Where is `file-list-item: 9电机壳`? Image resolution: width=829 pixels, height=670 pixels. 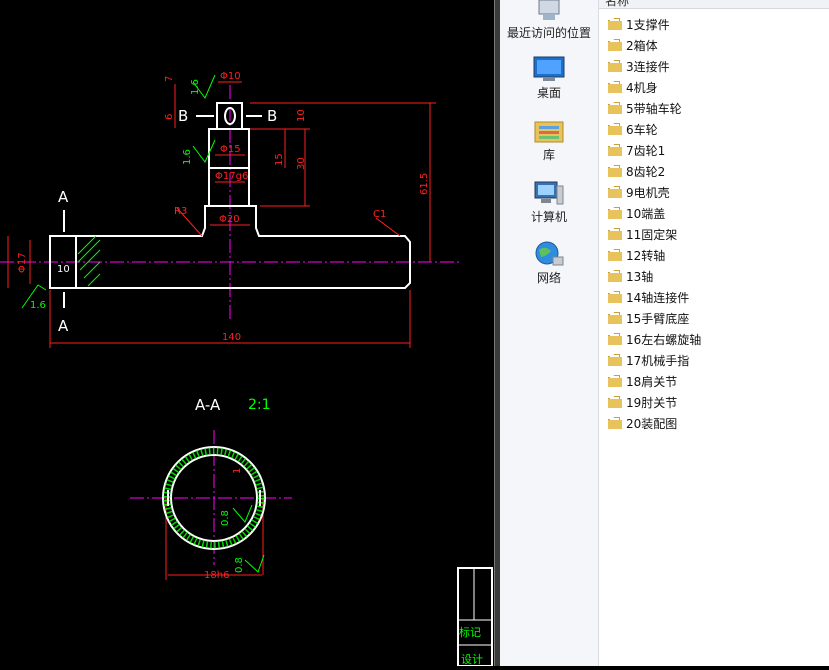 file-list-item: 9电机壳 is located at coordinates (638, 192).